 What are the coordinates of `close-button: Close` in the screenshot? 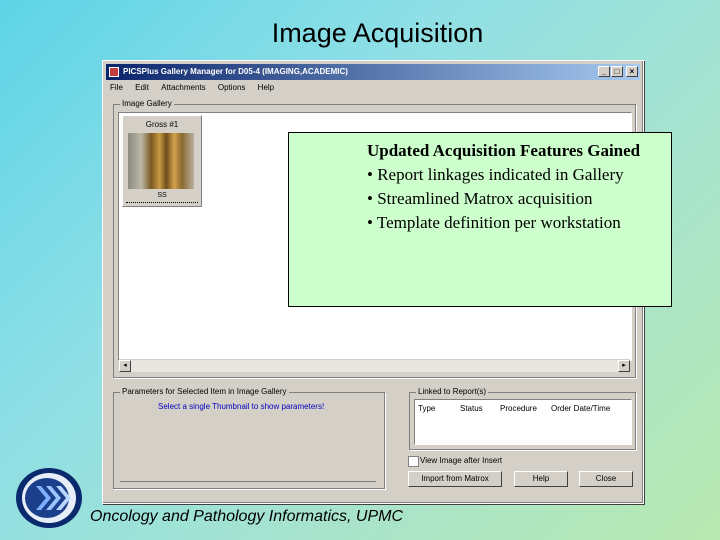 It's located at (606, 479).